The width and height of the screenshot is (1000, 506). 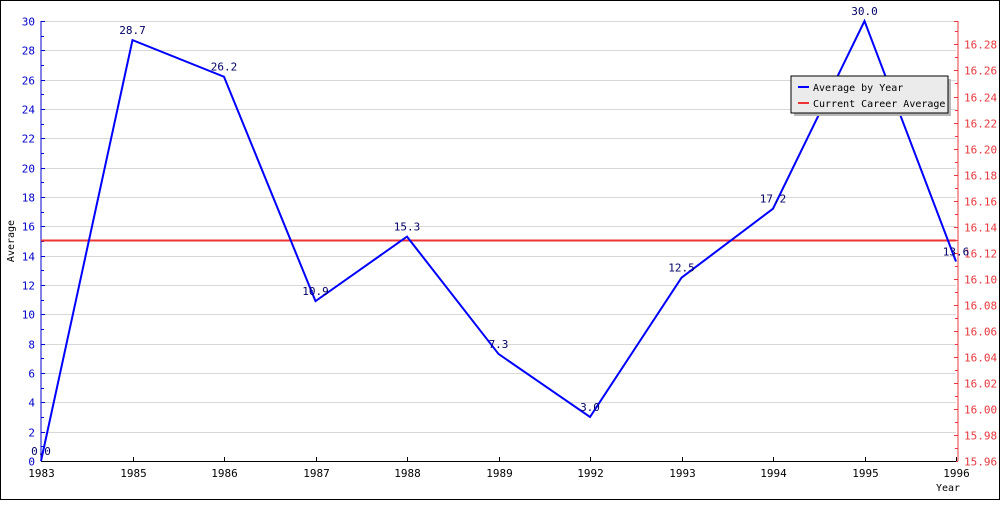 What do you see at coordinates (28, 139) in the screenshot?
I see `left-tick-label: 22` at bounding box center [28, 139].